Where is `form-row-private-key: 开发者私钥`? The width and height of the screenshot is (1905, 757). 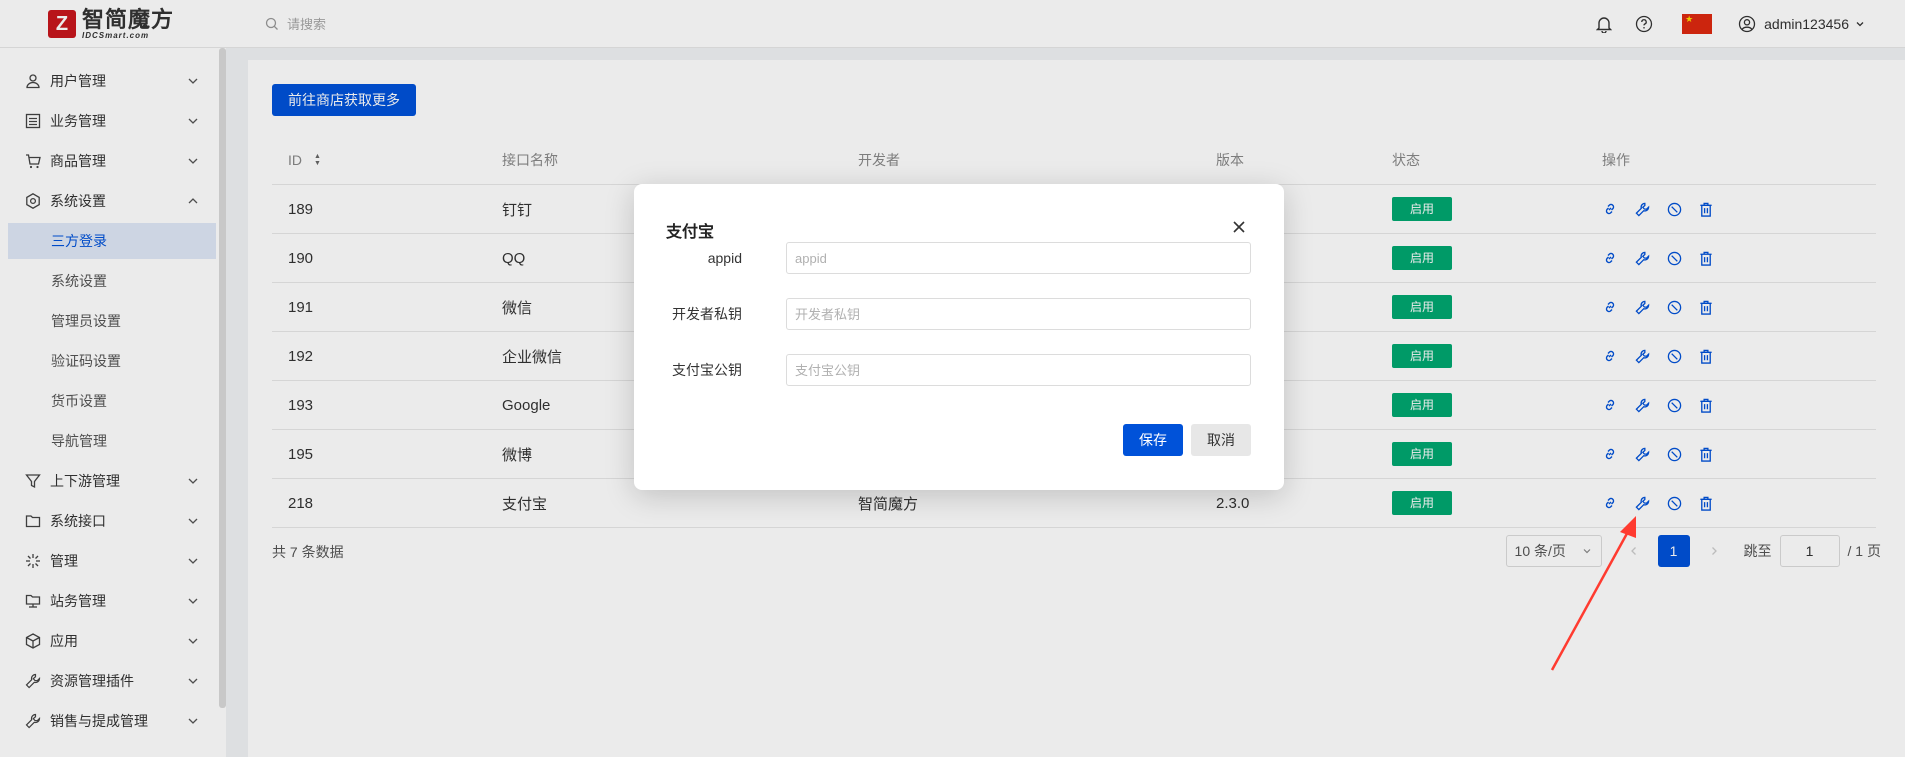 form-row-private-key: 开发者私钥 is located at coordinates (961, 314).